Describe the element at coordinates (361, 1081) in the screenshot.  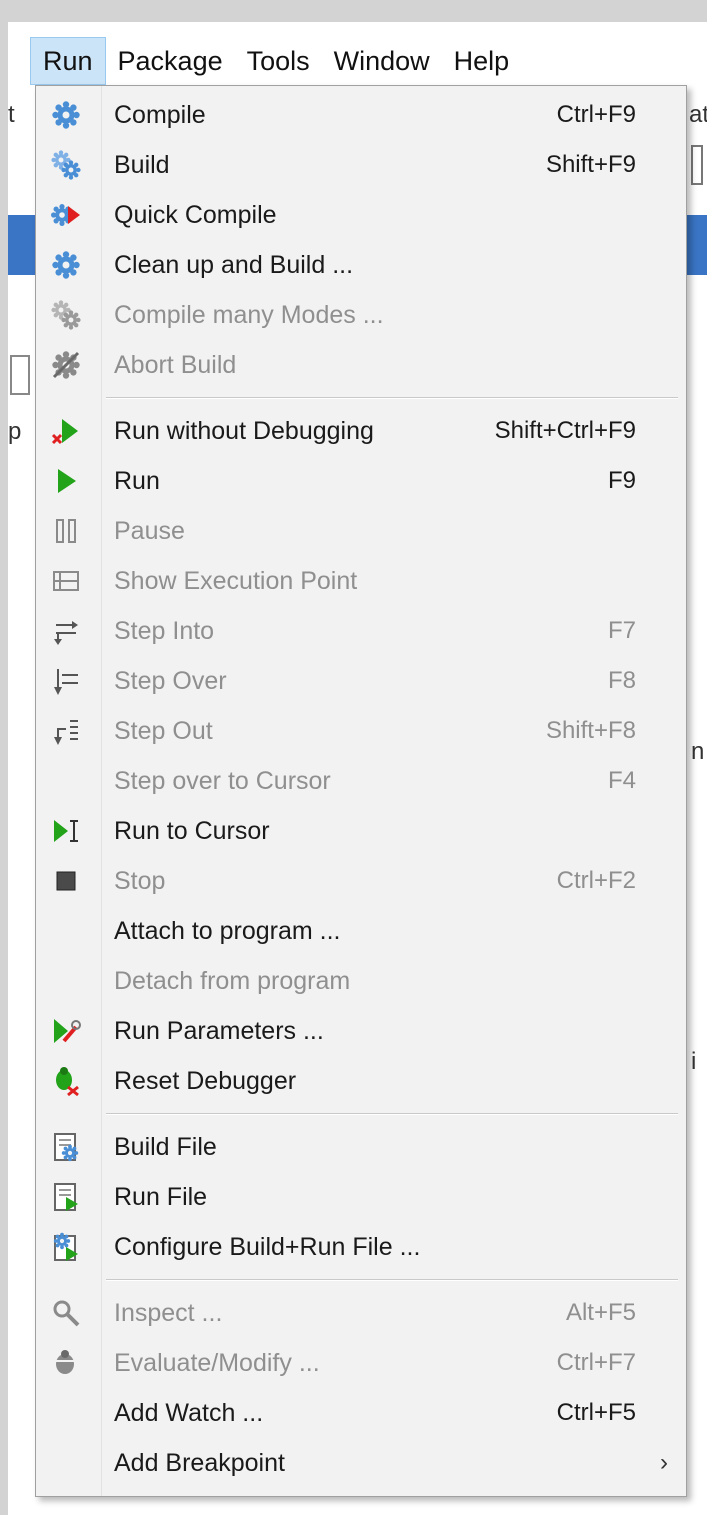
I see `menu-item-reset-debugger: Reset Debugger` at that location.